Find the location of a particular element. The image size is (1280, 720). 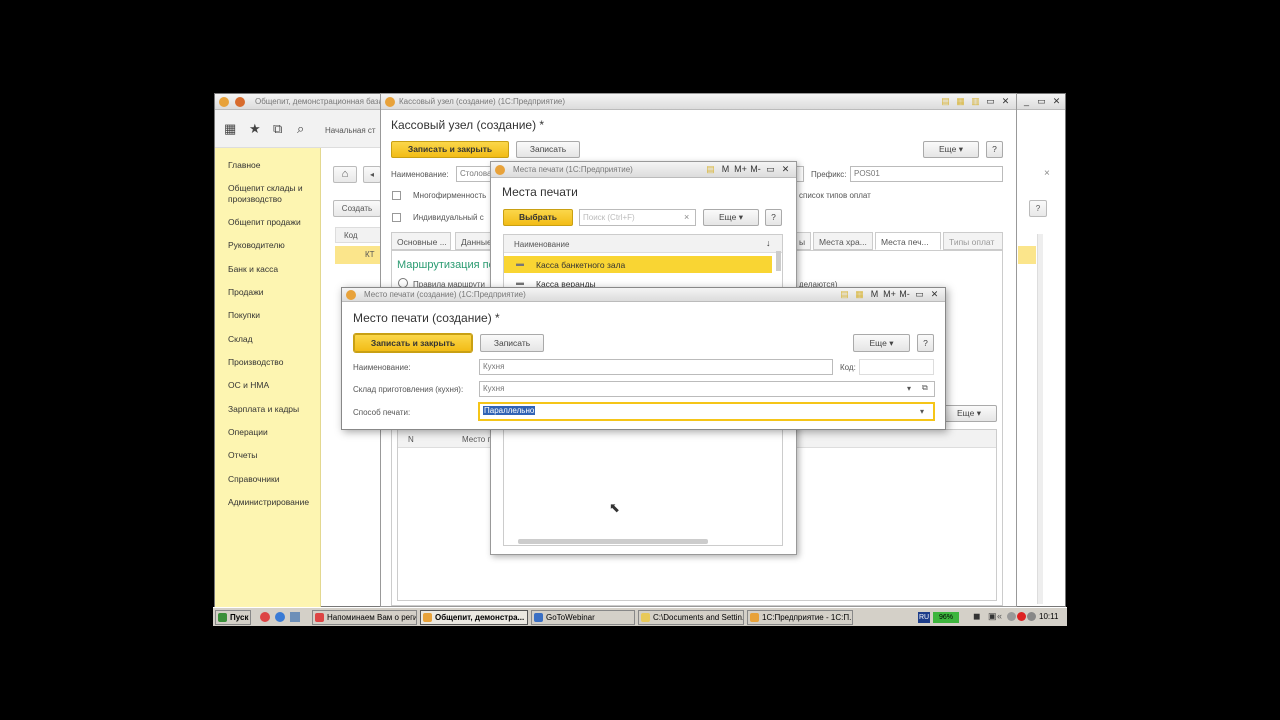

history-icon: ⧉ is located at coordinates (277, 129).